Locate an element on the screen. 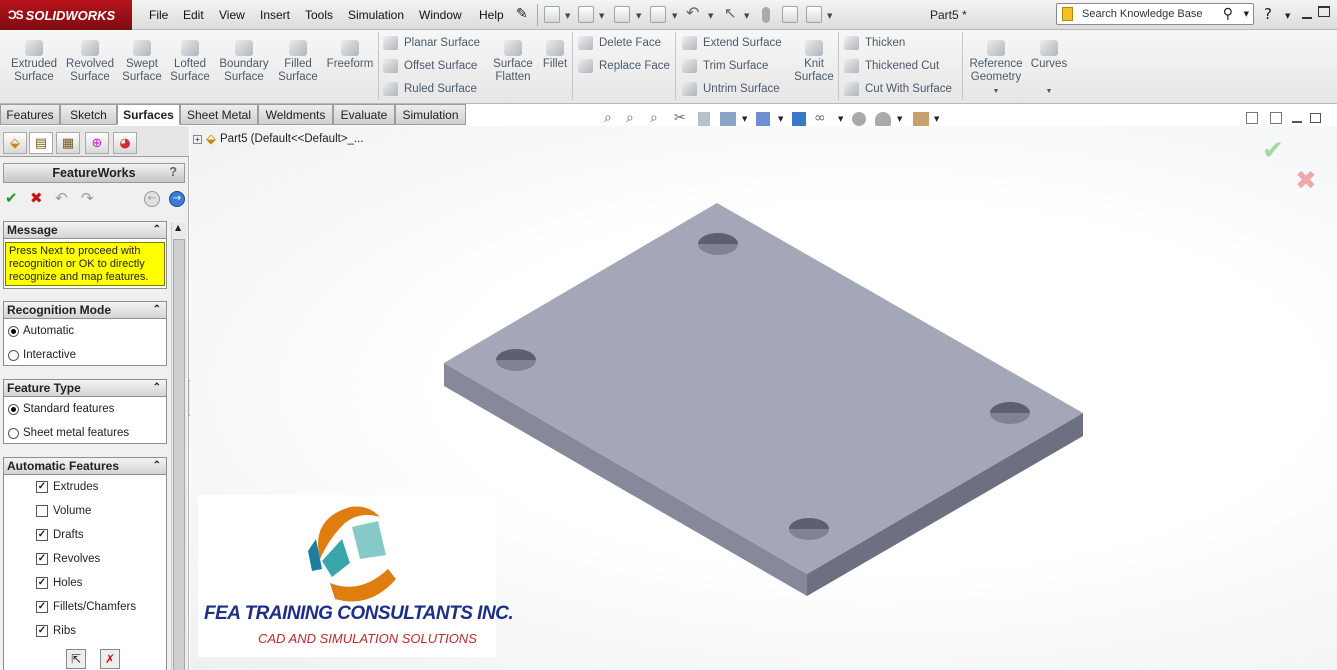 Image resolution: width=1337 pixels, height=670 pixels. menu-file: File is located at coordinates (158, 15).